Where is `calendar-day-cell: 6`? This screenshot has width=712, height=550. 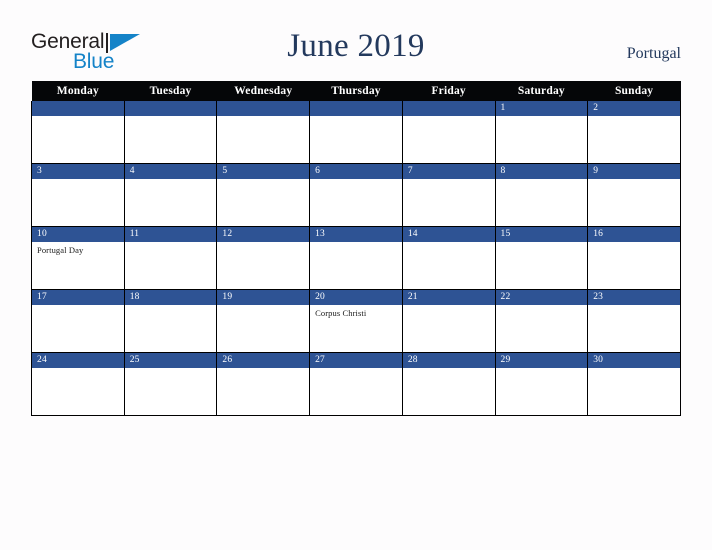 calendar-day-cell: 6 is located at coordinates (356, 195).